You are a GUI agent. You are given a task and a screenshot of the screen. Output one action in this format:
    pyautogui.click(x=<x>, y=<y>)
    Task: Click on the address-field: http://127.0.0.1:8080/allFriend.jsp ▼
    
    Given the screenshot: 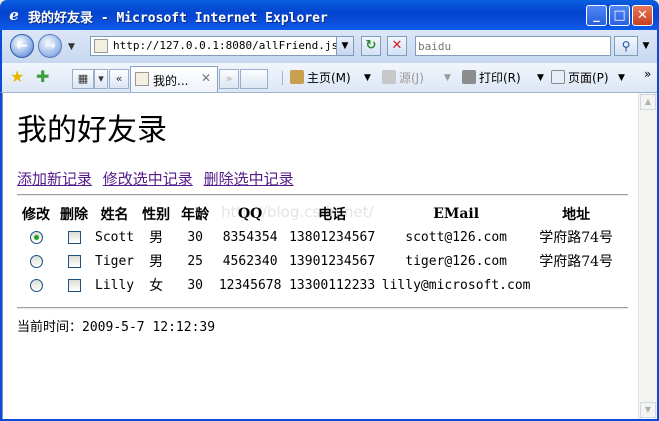 What is the action you would take?
    pyautogui.click(x=222, y=46)
    